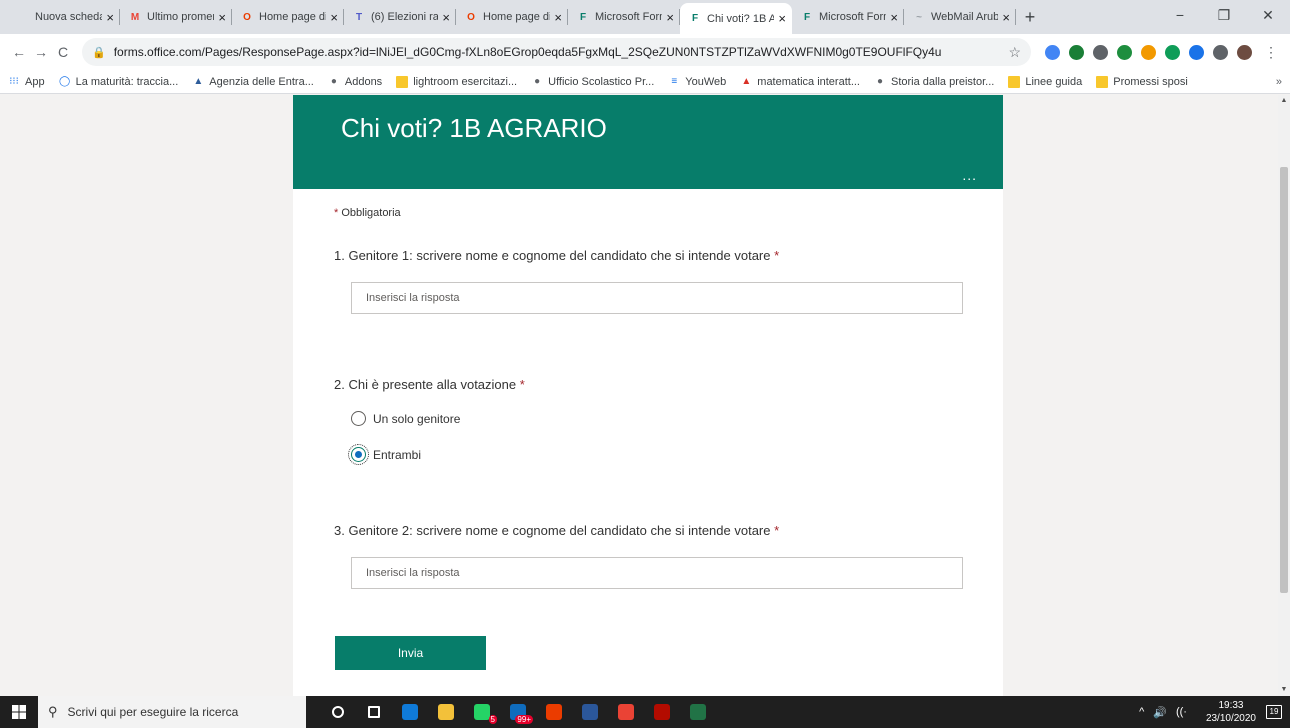 This screenshot has width=1290, height=728. Describe the element at coordinates (358, 418) in the screenshot. I see `radio-un-solo-genitore` at that location.